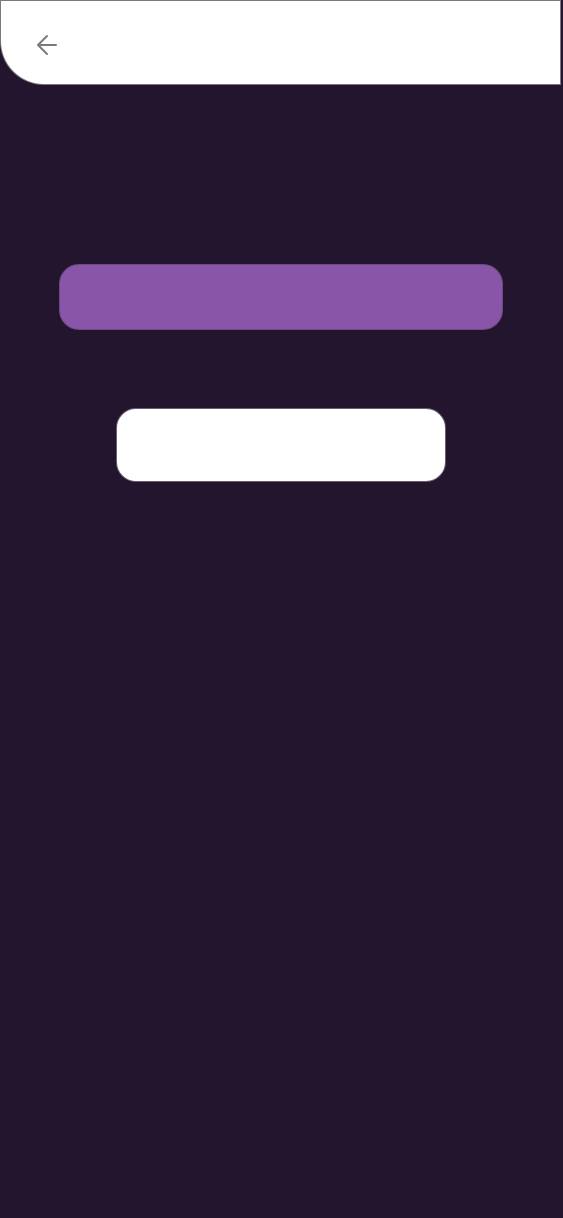 The image size is (563, 1218). What do you see at coordinates (280, 42) in the screenshot?
I see `top-bar` at bounding box center [280, 42].